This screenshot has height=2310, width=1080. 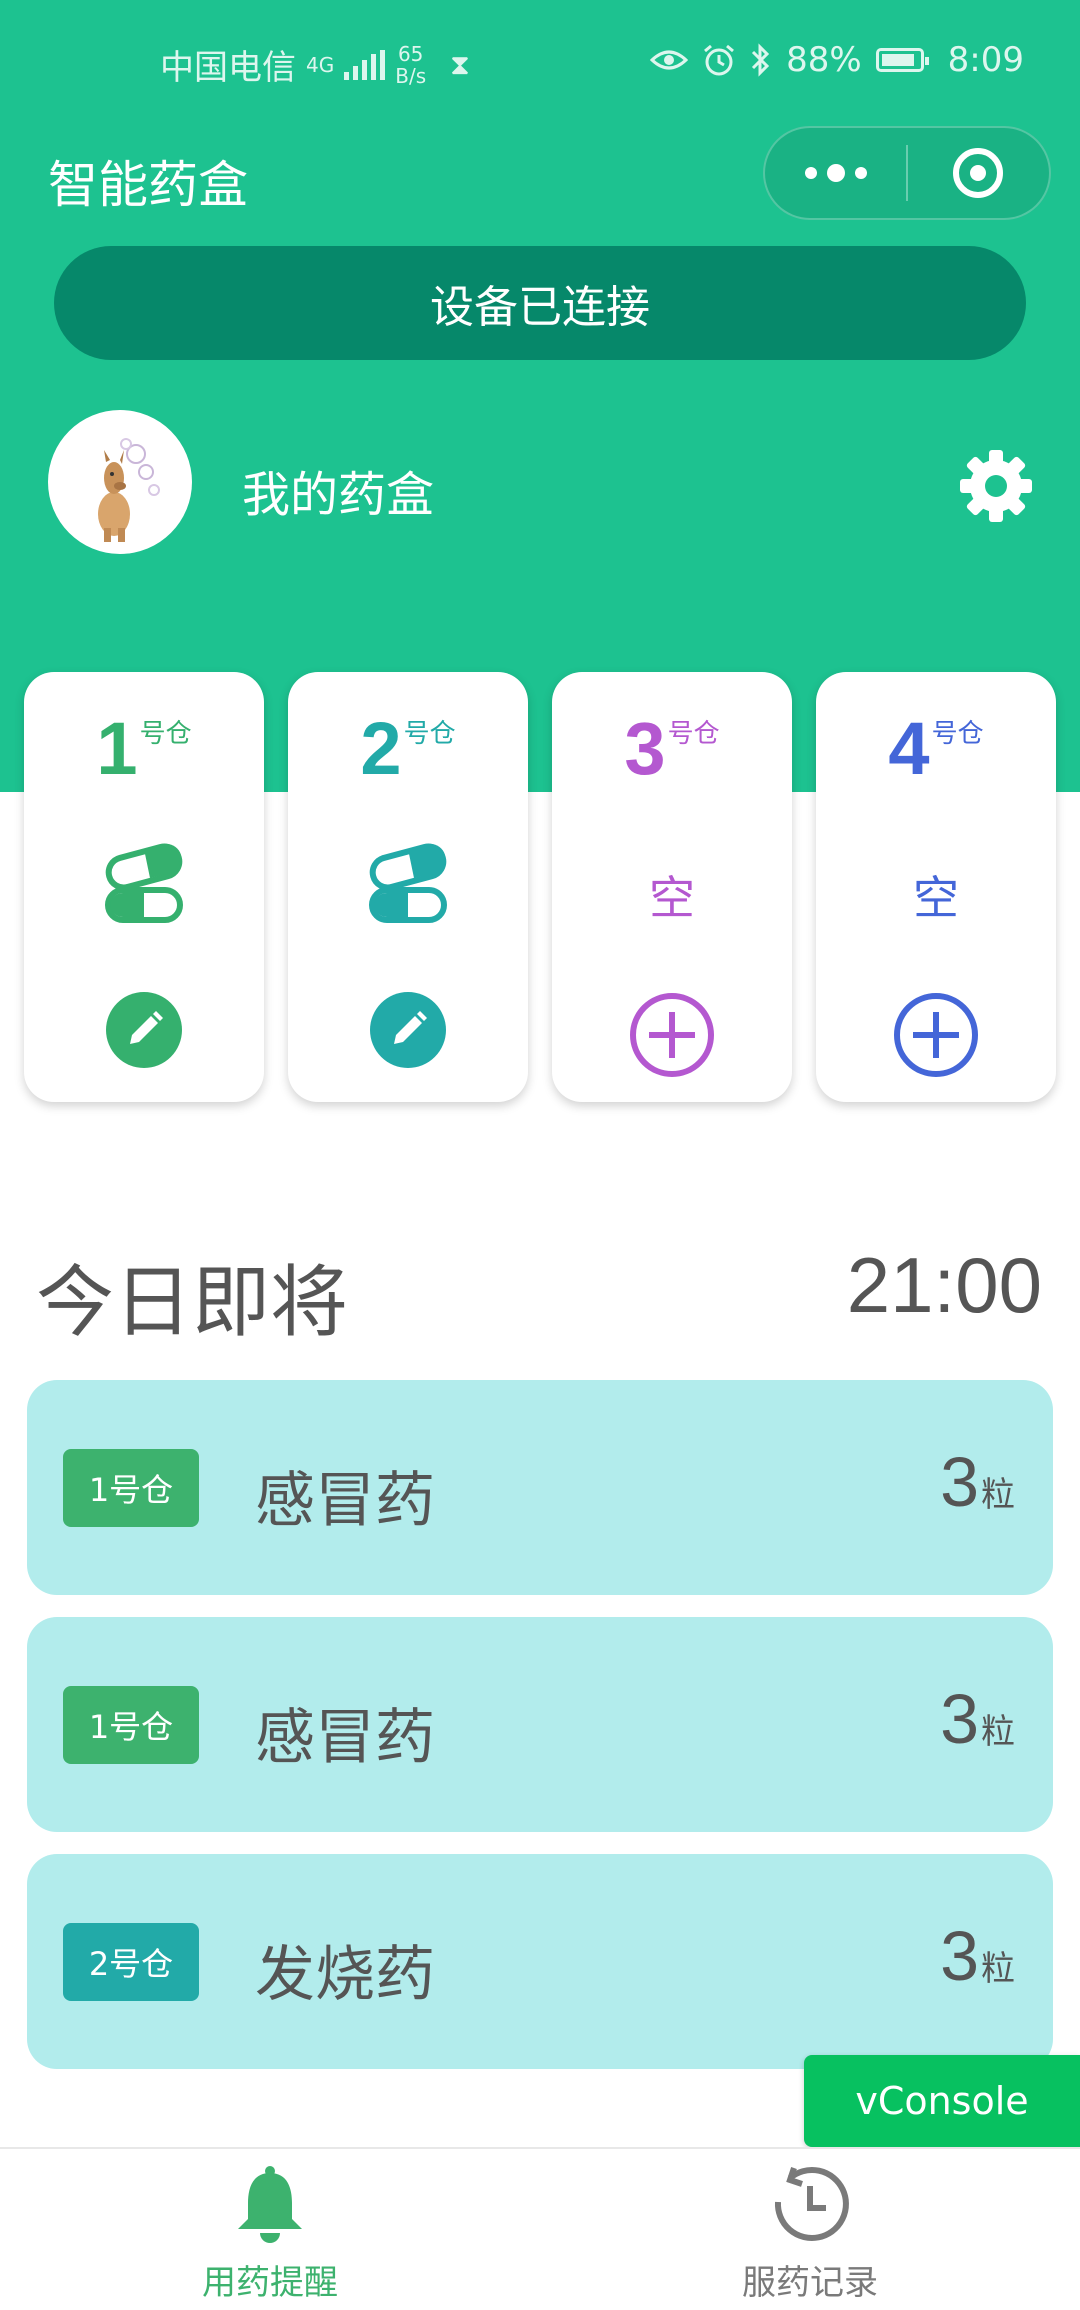 I want to click on bin-4-add-button, so click(x=936, y=1035).